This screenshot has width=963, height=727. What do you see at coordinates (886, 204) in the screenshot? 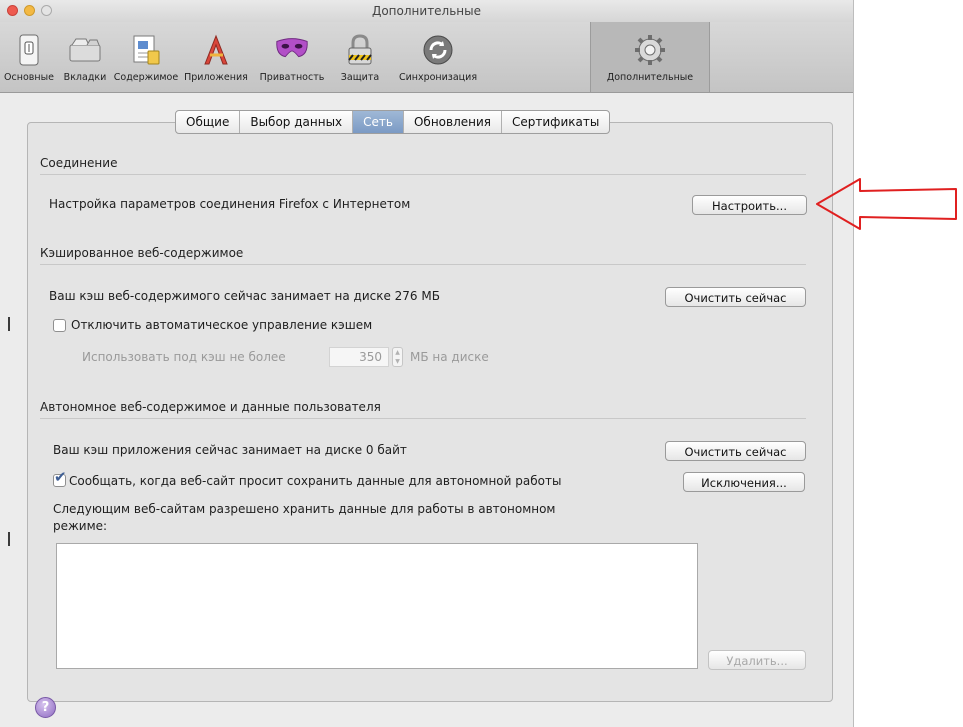
I see `annotation-arrow-icon` at bounding box center [886, 204].